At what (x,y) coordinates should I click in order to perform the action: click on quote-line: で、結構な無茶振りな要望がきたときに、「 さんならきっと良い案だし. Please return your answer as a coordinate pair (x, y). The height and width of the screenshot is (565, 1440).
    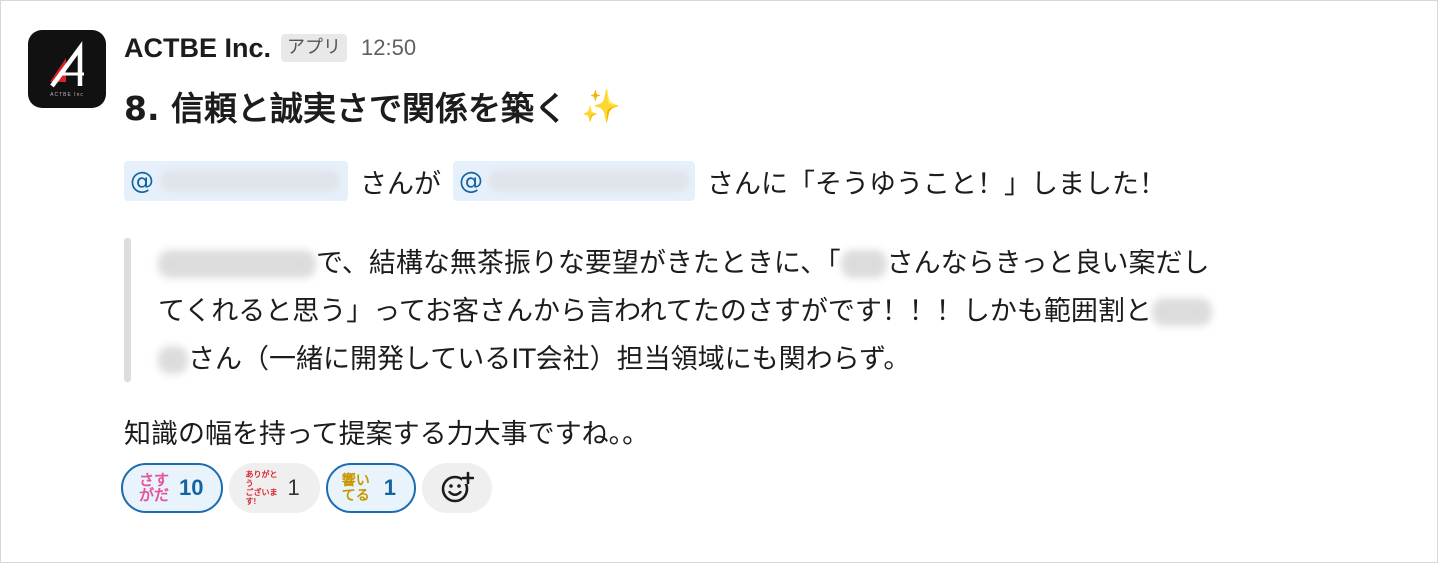
    Looking at the image, I should click on (793, 264).